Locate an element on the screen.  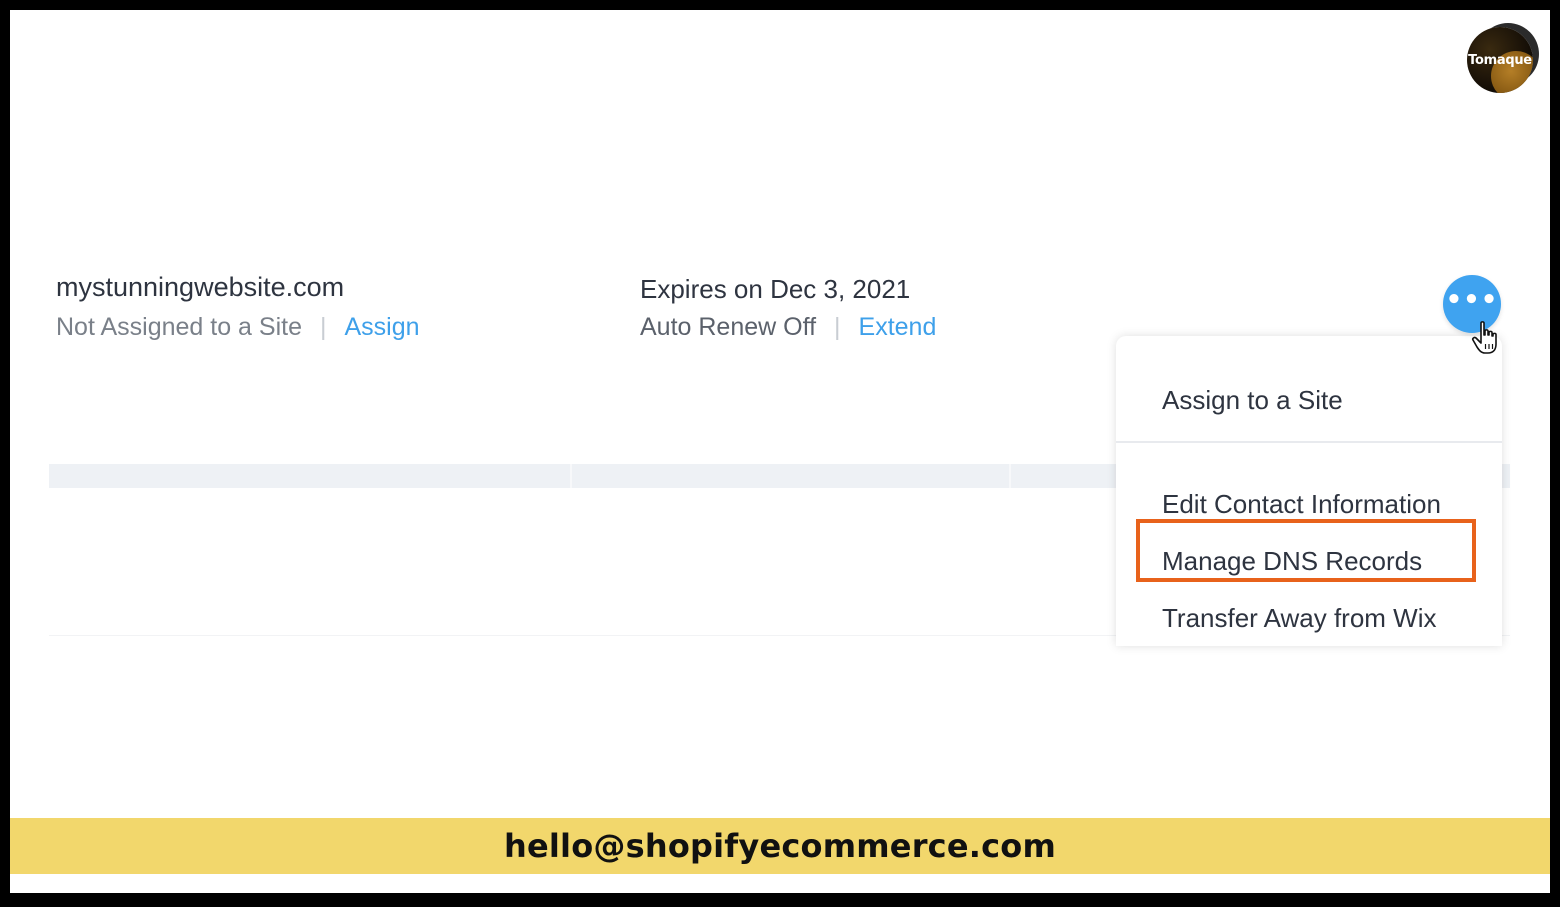
brand-logo-text: Tomaque is located at coordinates (1500, 60).